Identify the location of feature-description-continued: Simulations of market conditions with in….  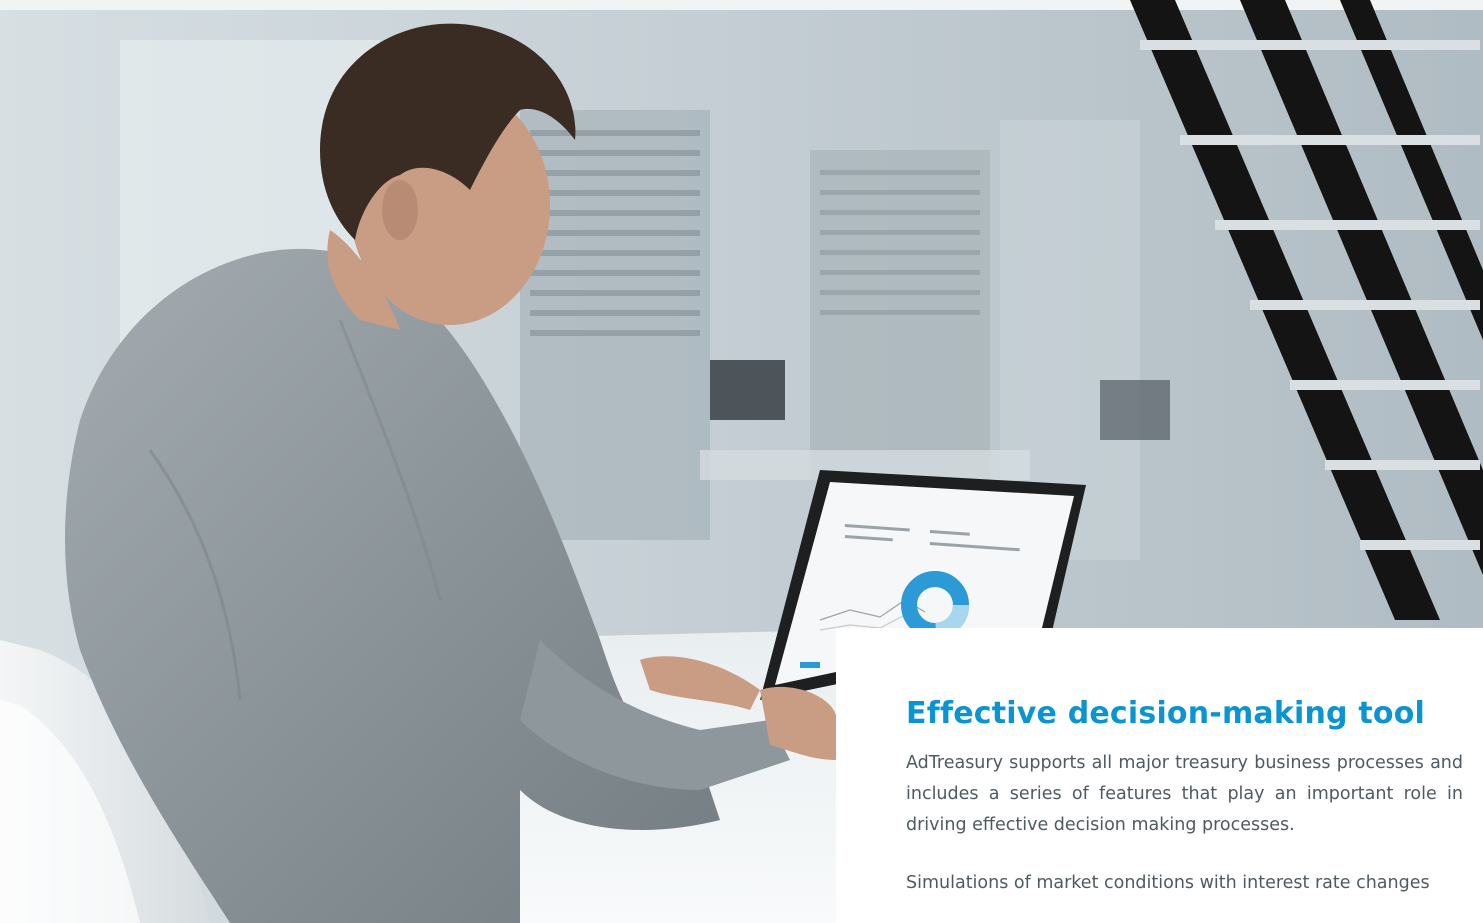
(1168, 883).